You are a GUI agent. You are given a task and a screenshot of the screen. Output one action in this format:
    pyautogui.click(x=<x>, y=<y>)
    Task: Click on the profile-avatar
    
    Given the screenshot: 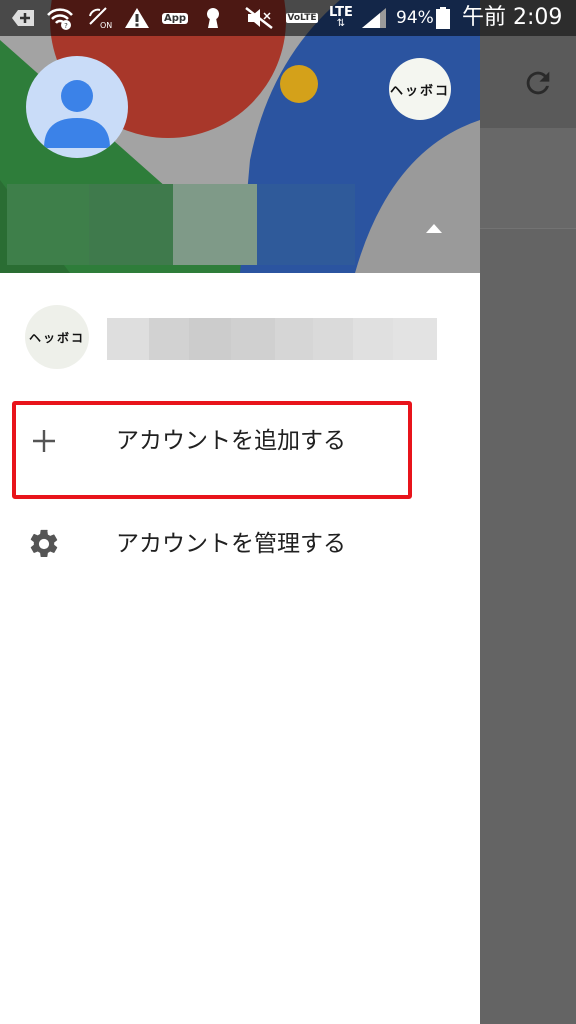 What is the action you would take?
    pyautogui.click(x=77, y=107)
    